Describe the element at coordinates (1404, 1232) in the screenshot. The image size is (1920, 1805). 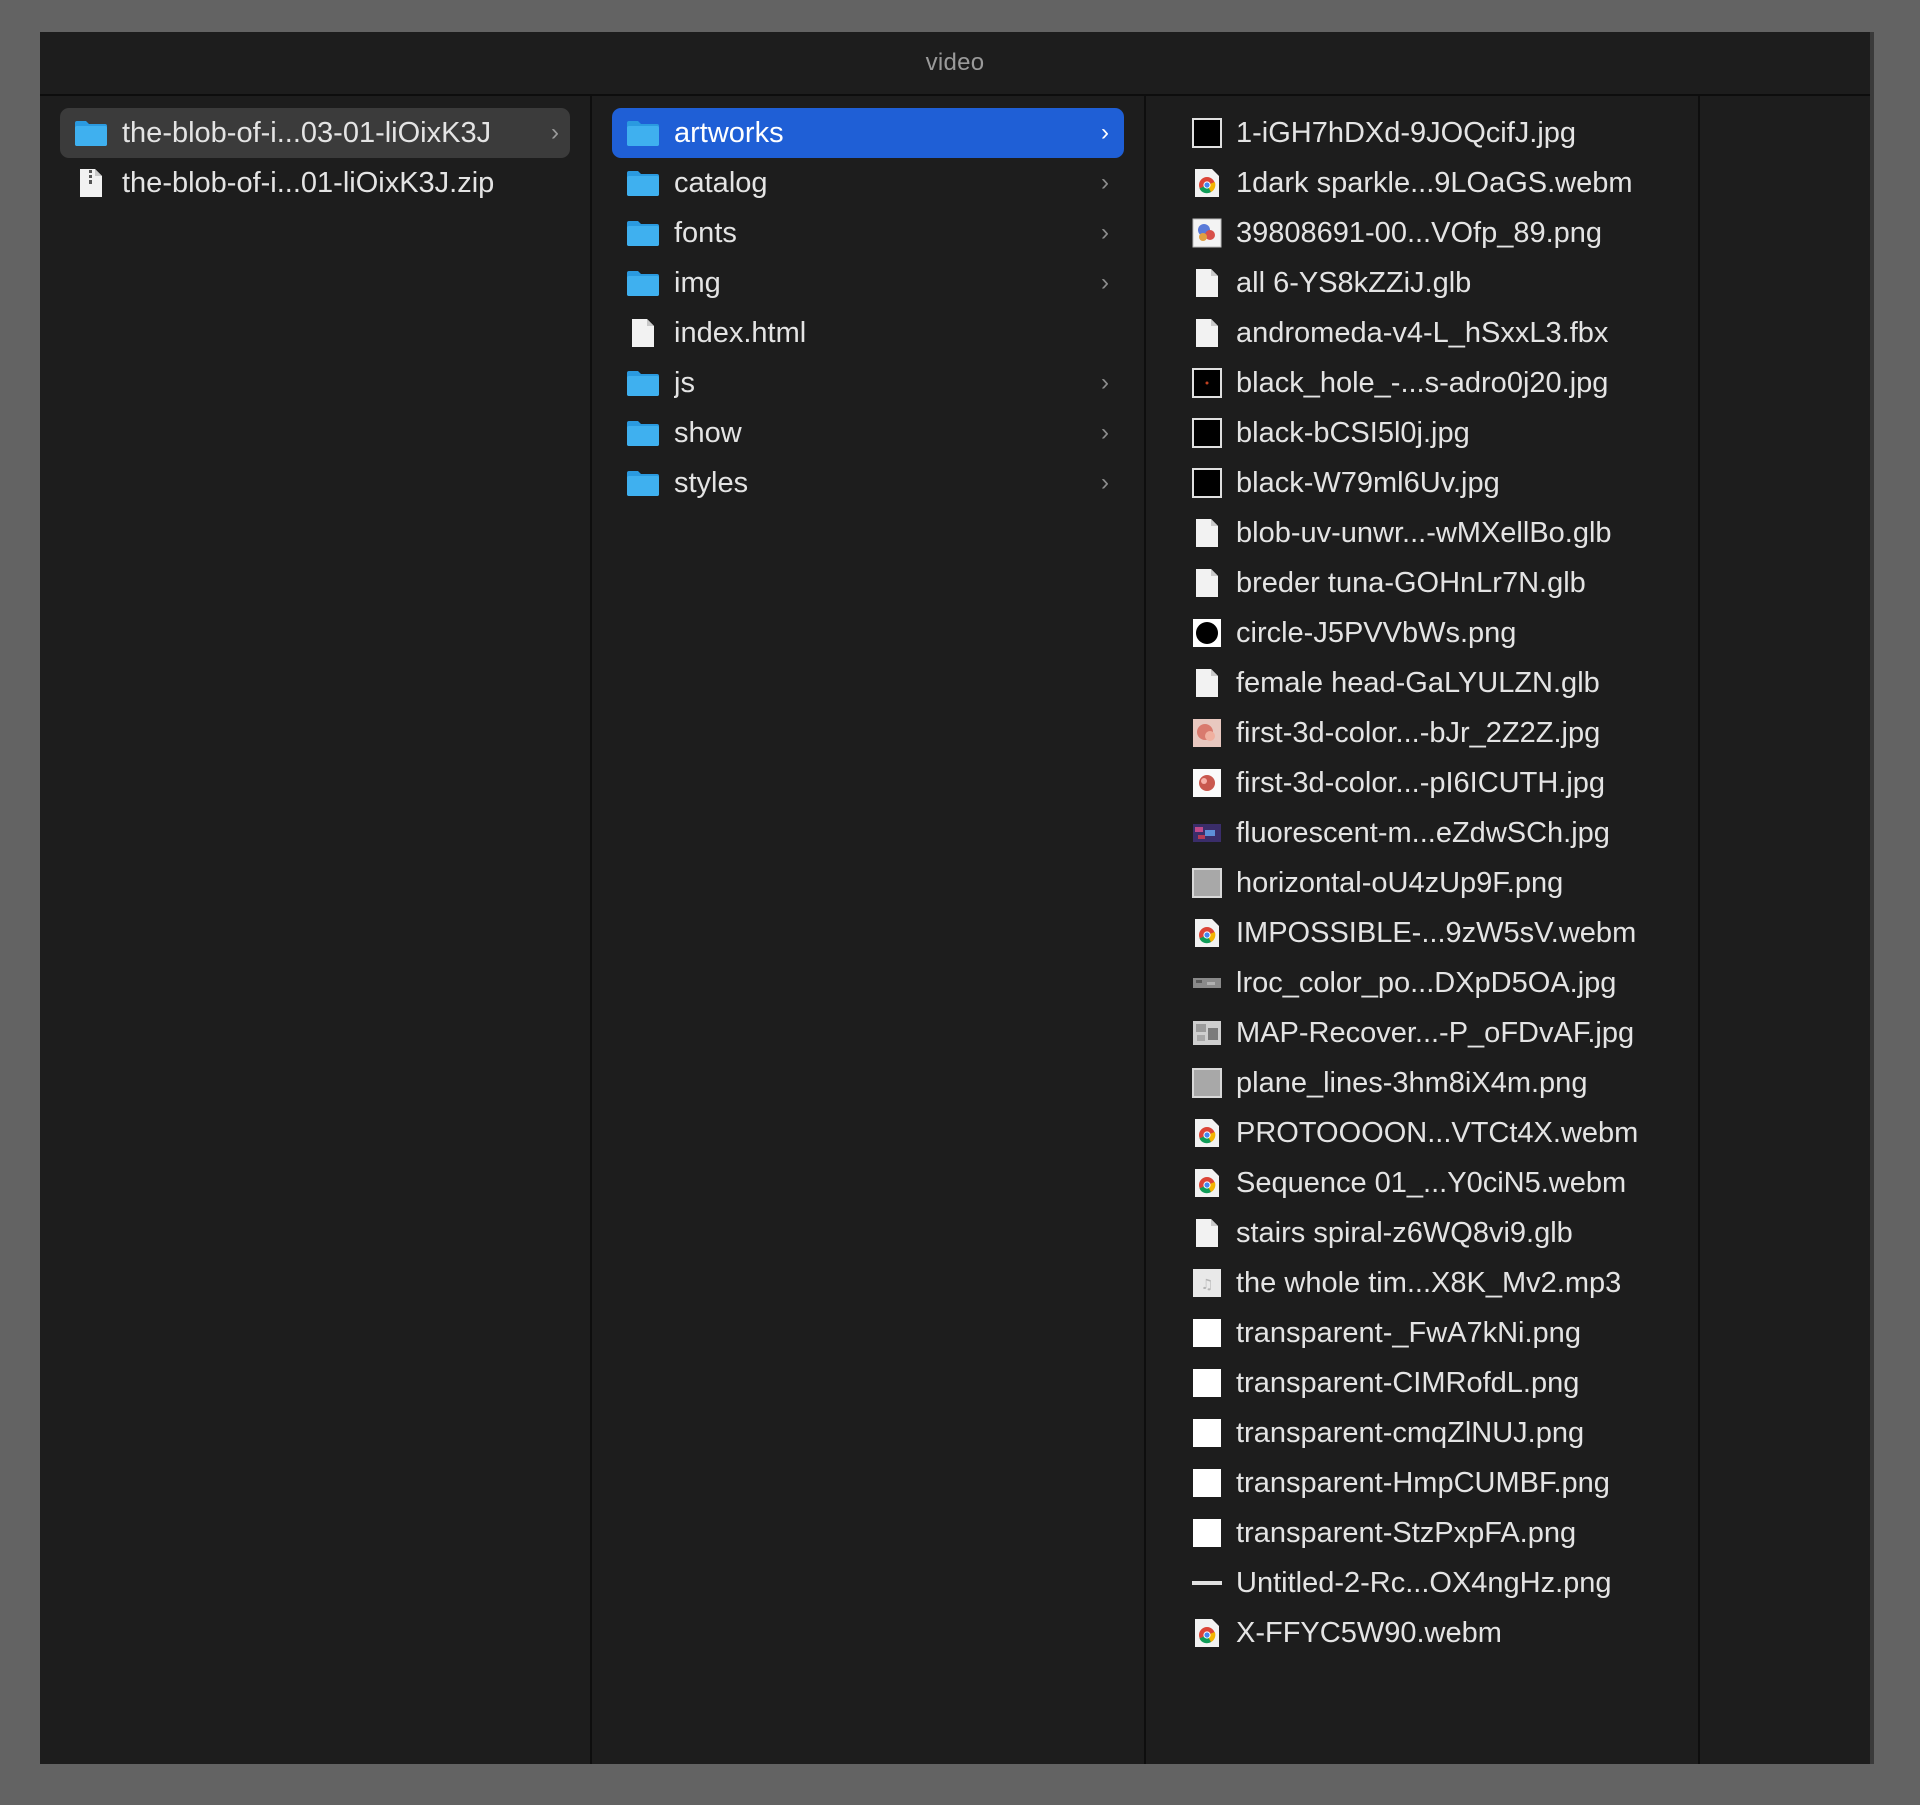
I see `item-label: stairs spiral-z6WQ8vi9.glb` at that location.